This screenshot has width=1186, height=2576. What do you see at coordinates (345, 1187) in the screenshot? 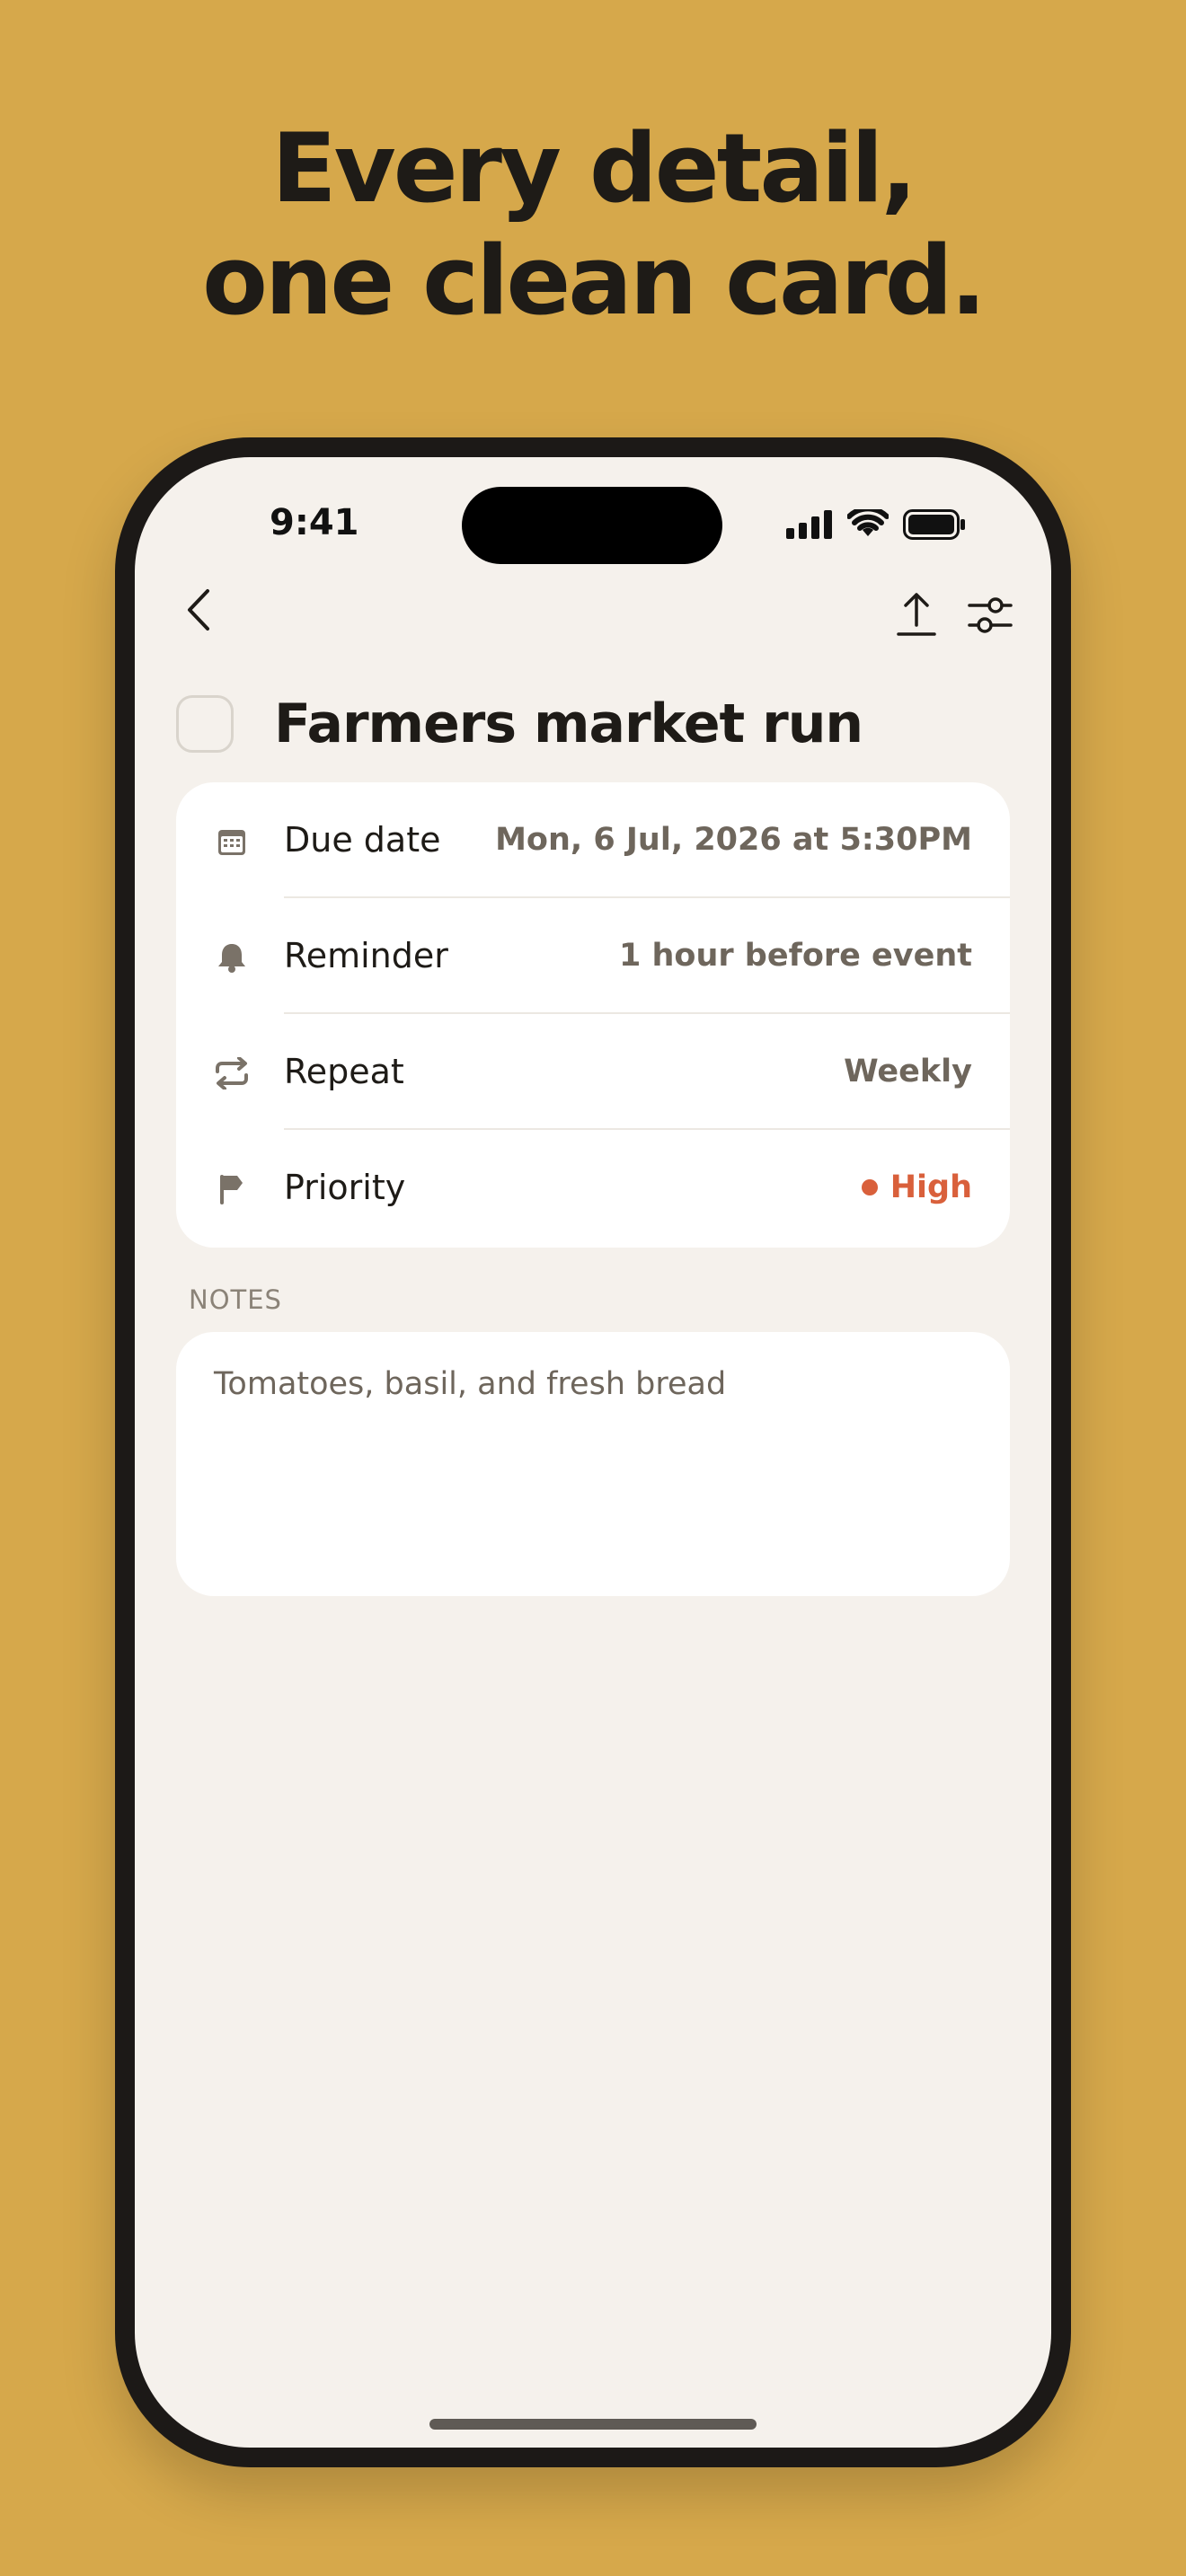
I see `detail-label: Priority` at bounding box center [345, 1187].